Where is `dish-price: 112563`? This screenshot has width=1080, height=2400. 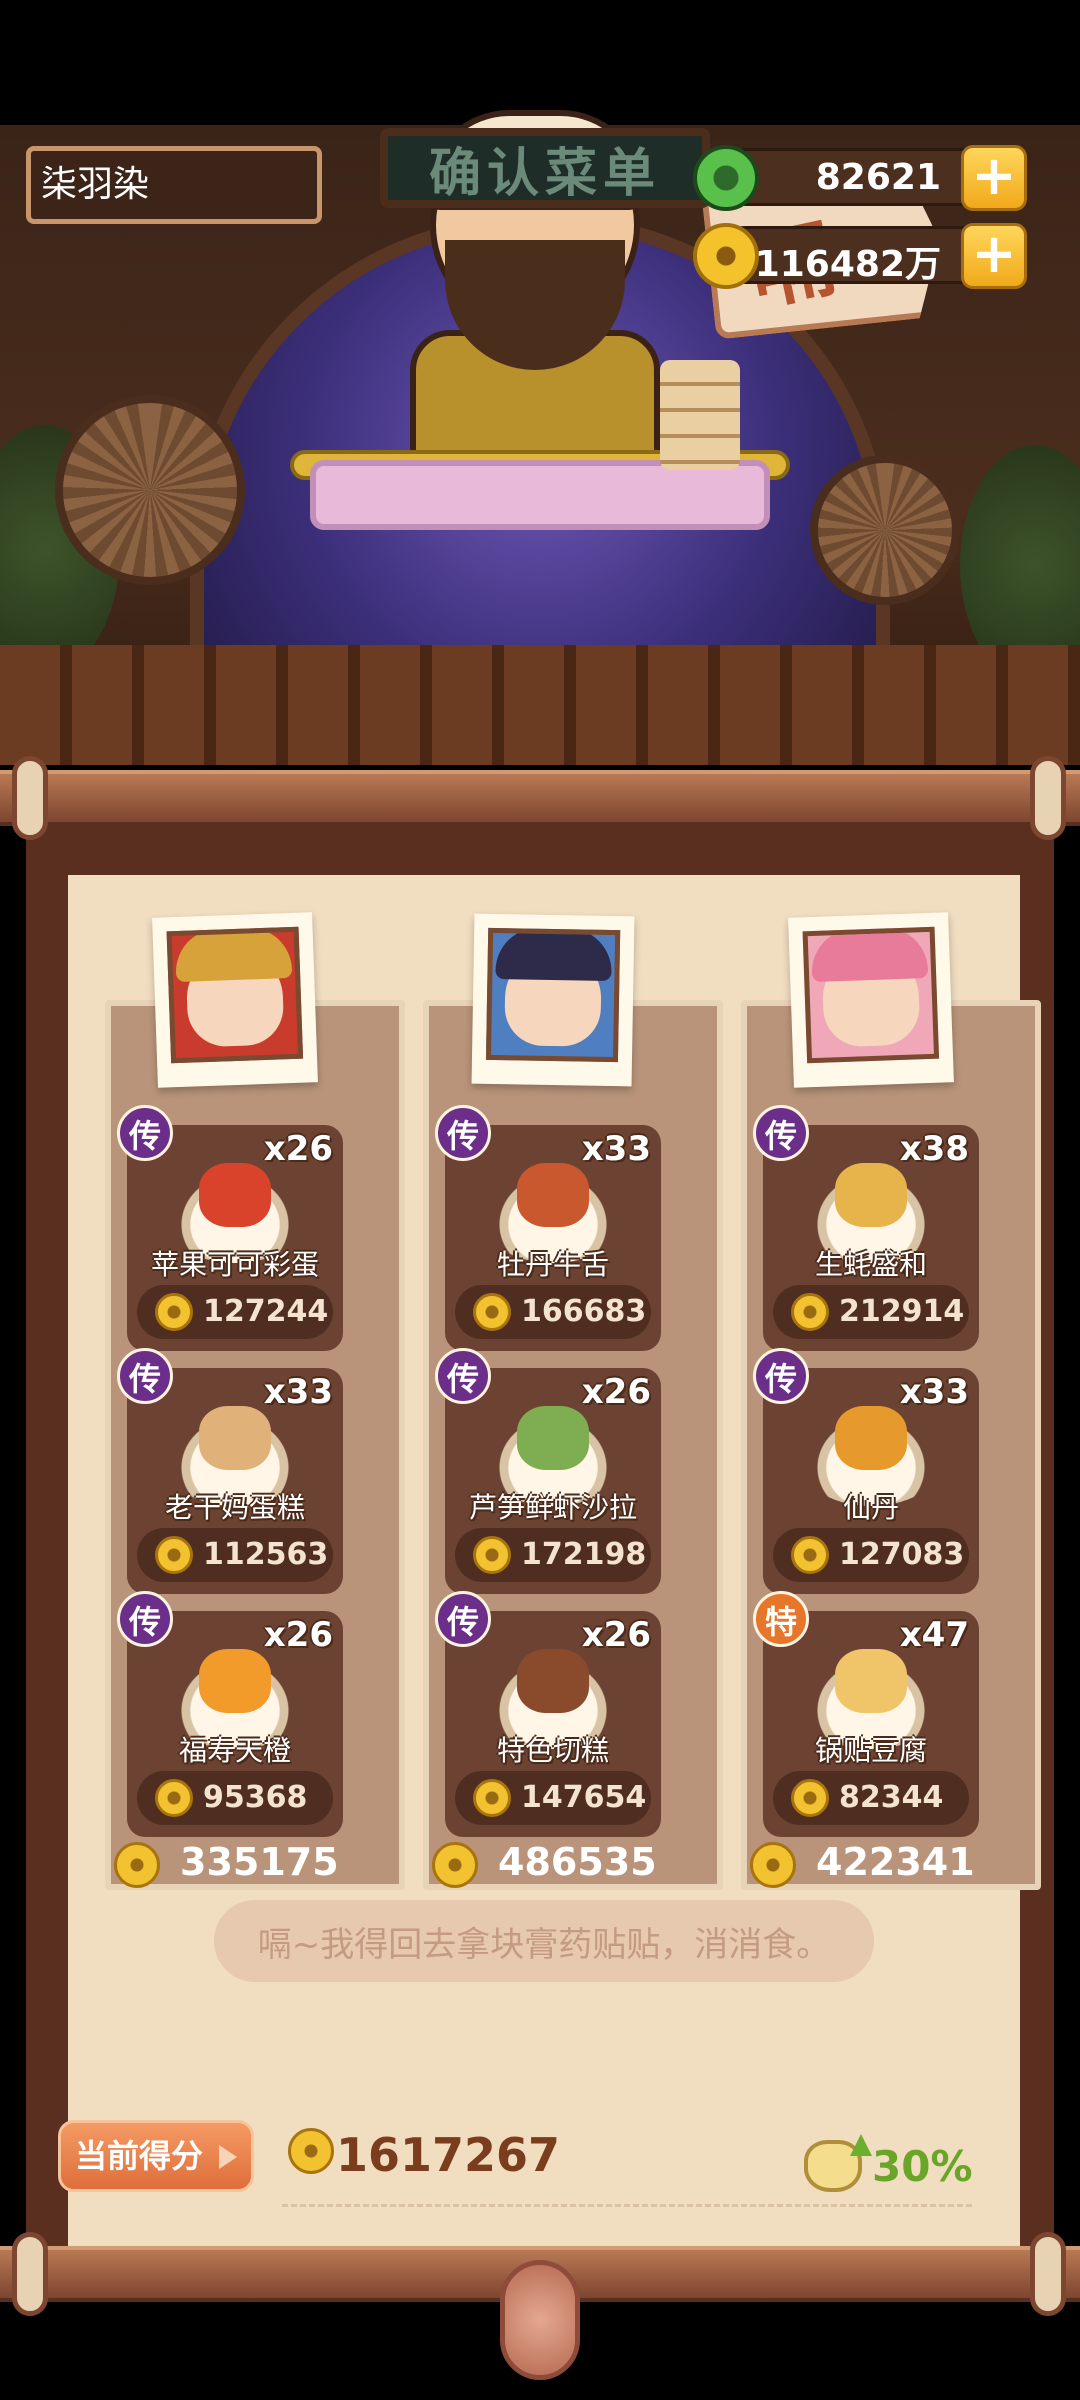
dish-price: 112563 is located at coordinates (266, 1554).